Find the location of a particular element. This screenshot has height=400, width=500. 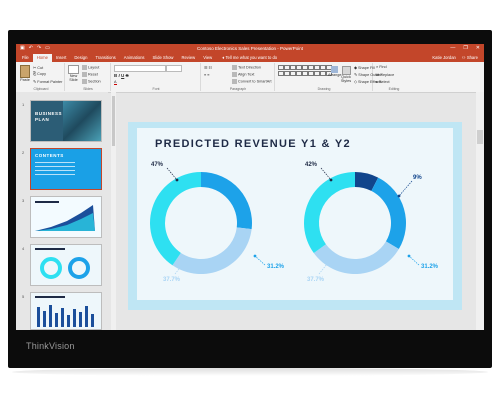

tell-me-box: ♦ Tell me what you want to do is located at coordinates (249, 58).